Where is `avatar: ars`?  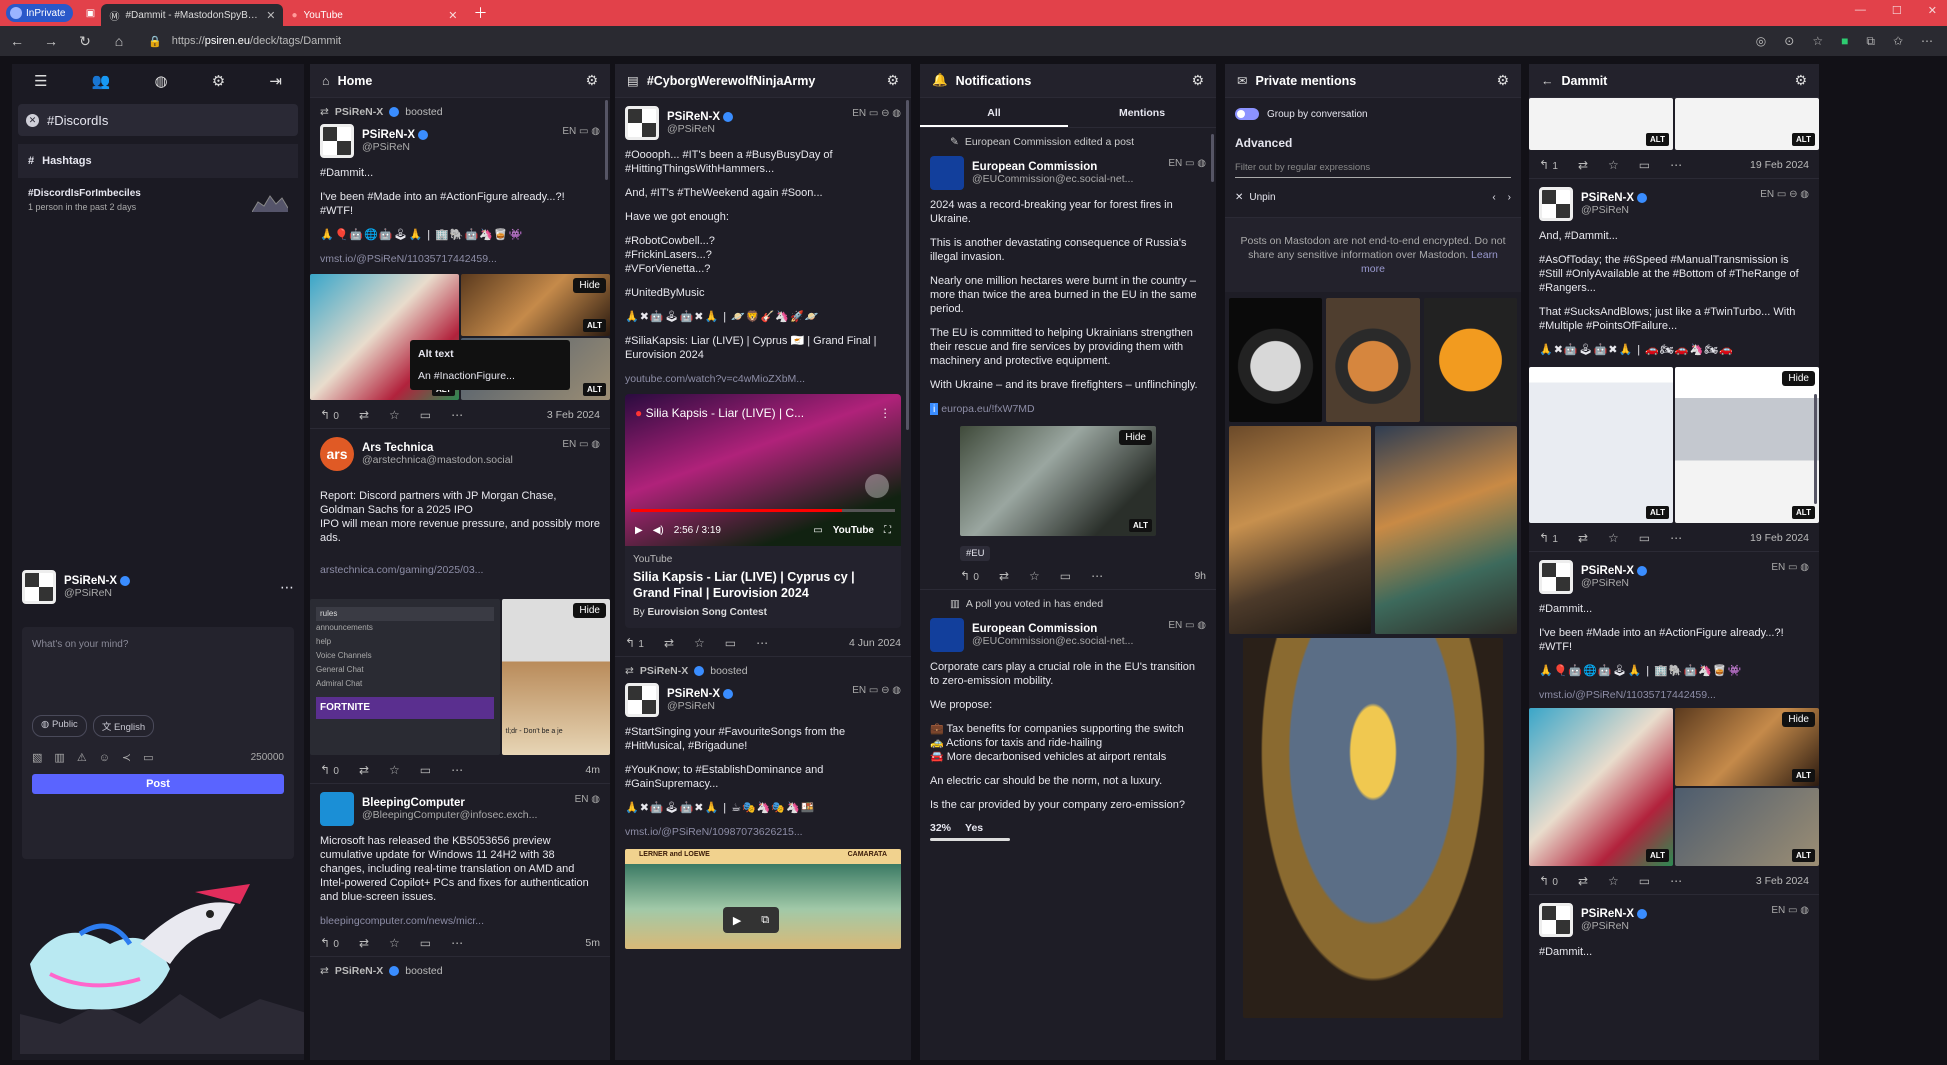 avatar: ars is located at coordinates (337, 454).